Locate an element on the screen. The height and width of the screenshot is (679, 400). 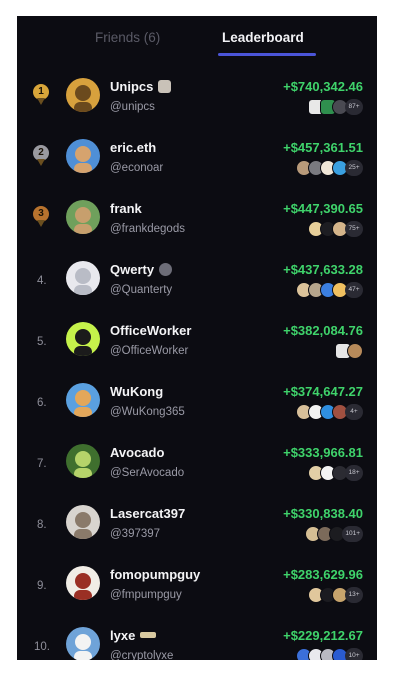
more-holdings-count: 101+ is located at coordinates (352, 534).